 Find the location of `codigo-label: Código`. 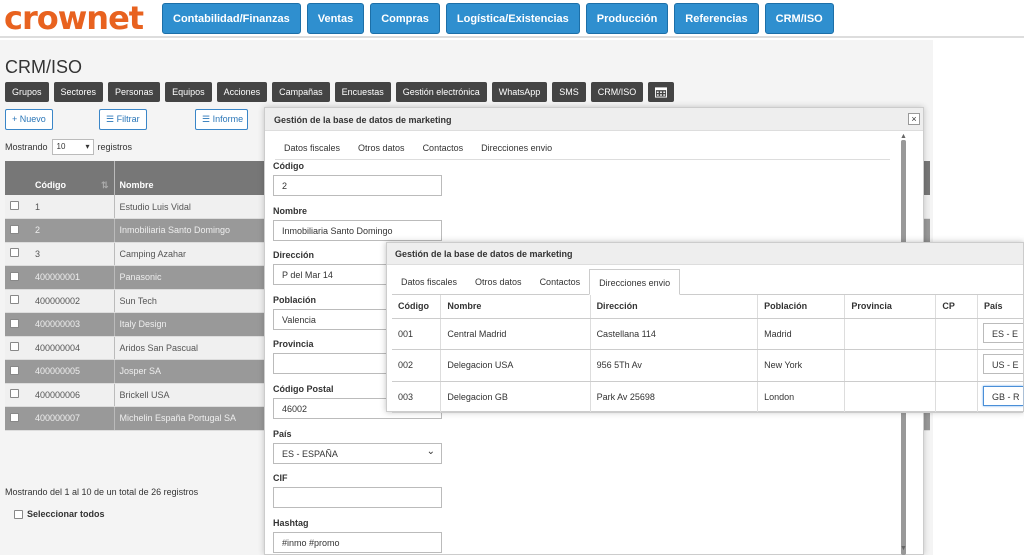

codigo-label: Código is located at coordinates (288, 166).